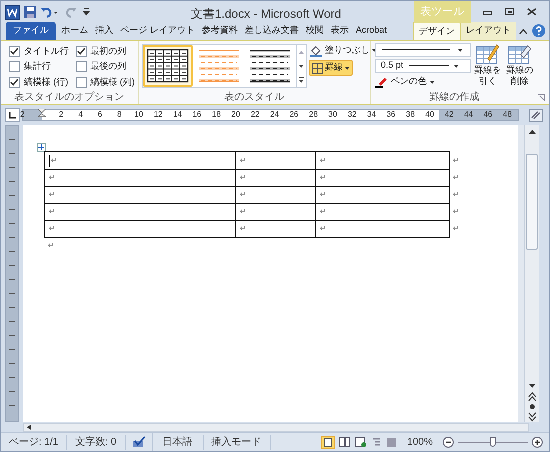 This screenshot has height=452, width=550. Describe the element at coordinates (70, 97) in the screenshot. I see `group-label: 表スタイルのオプション` at that location.